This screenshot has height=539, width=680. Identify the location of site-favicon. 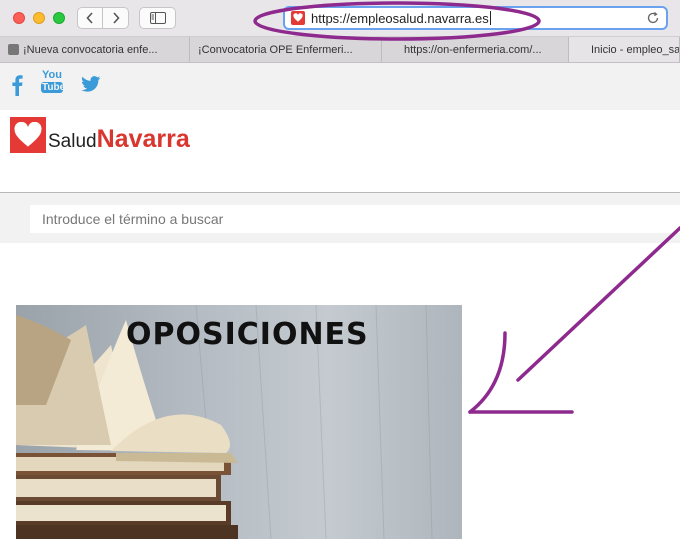
(298, 18).